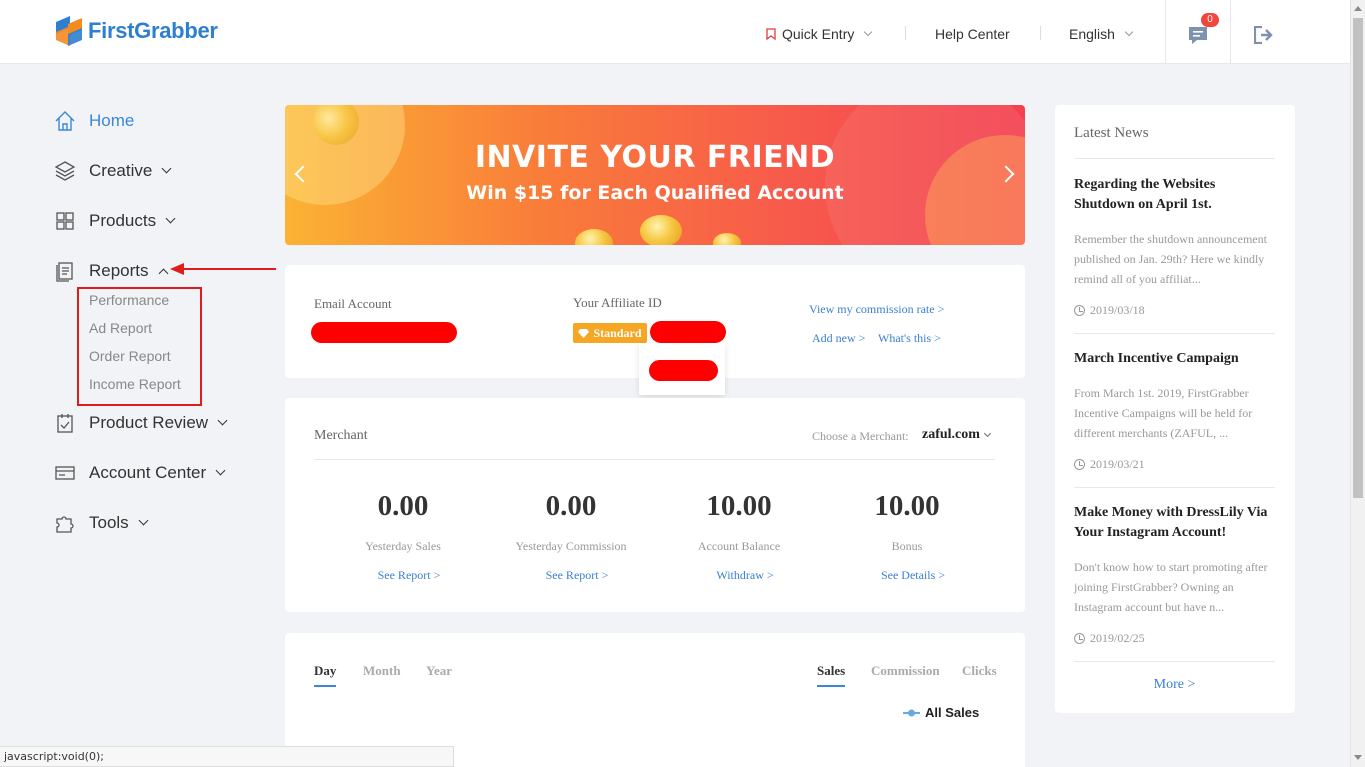 This screenshot has width=1365, height=767. I want to click on message-icon, so click(1198, 35).